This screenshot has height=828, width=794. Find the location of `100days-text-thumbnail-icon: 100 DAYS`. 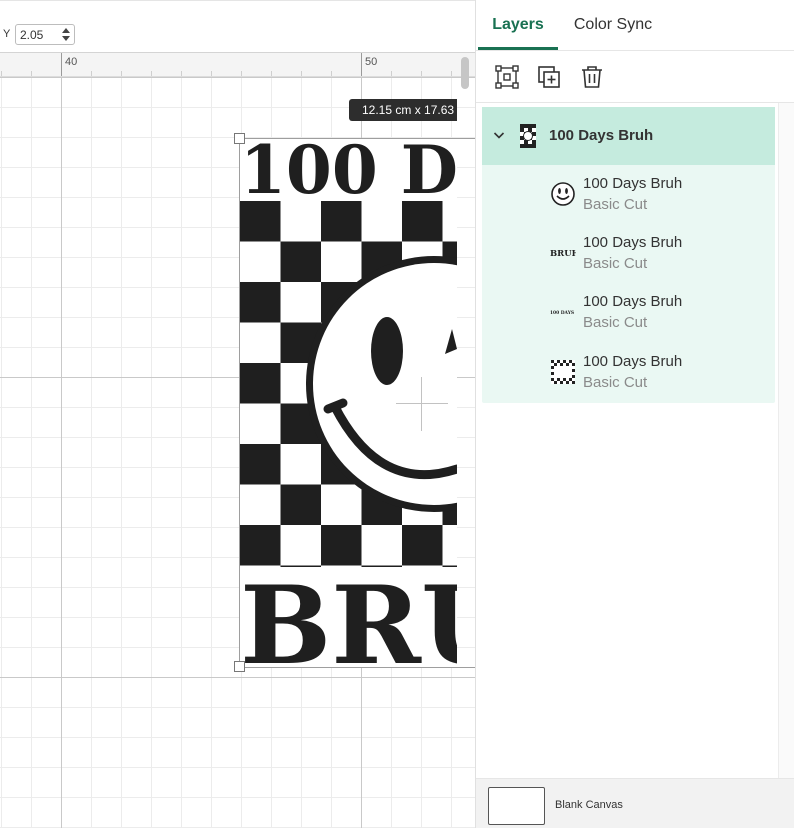

100days-text-thumbnail-icon: 100 DAYS is located at coordinates (562, 313).